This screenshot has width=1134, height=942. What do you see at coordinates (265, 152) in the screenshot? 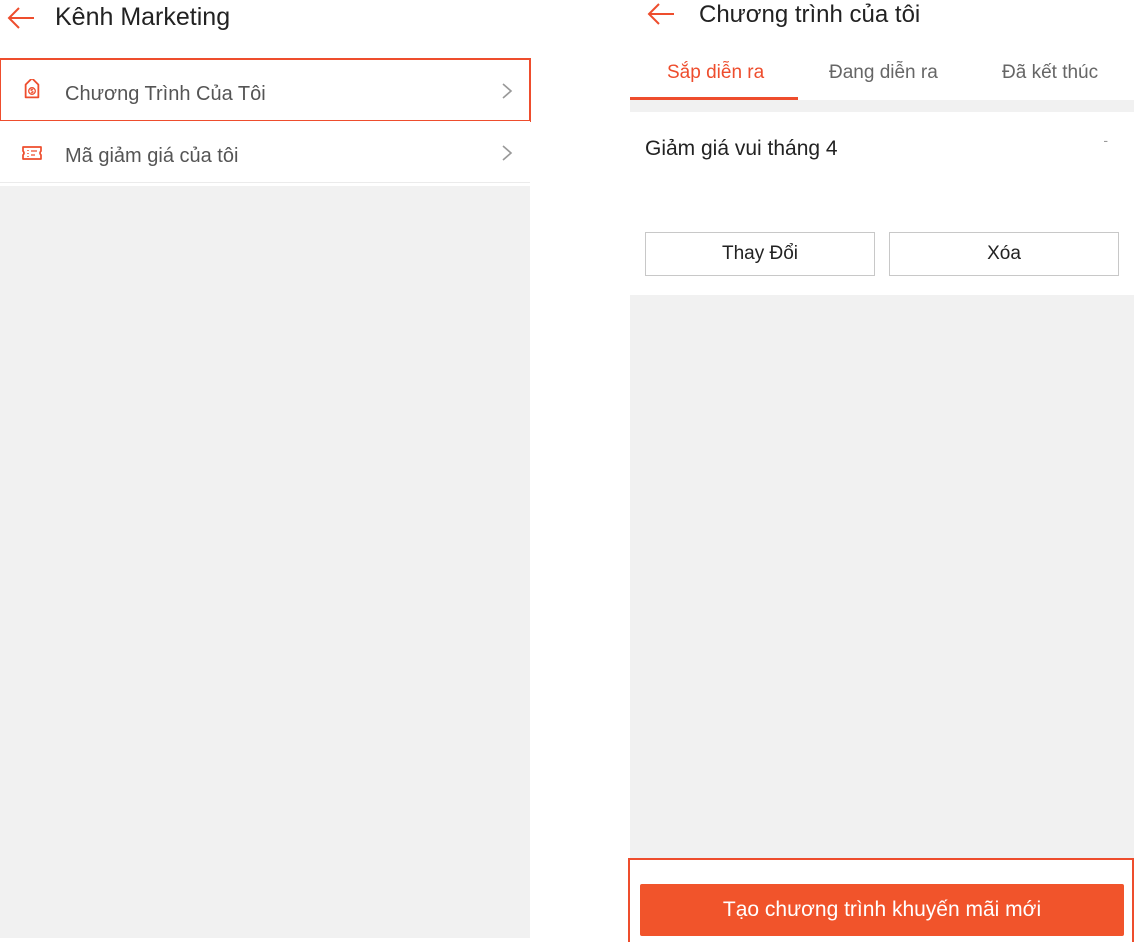
I see `menu-item-my-vouchers: Mã giảm giá của tôi` at bounding box center [265, 152].